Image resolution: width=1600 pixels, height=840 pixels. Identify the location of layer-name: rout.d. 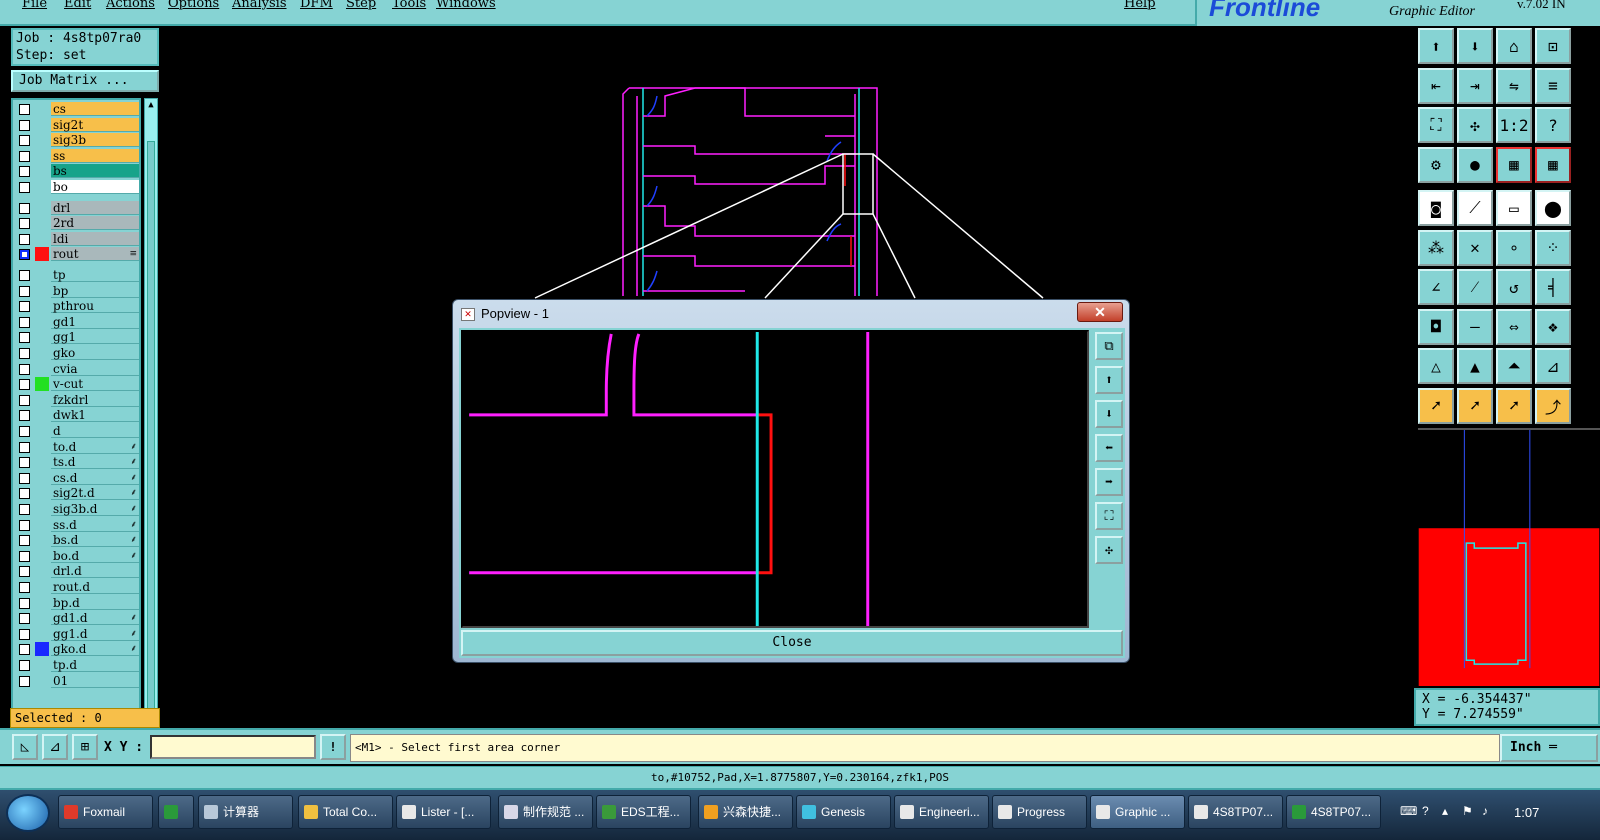
(95, 587).